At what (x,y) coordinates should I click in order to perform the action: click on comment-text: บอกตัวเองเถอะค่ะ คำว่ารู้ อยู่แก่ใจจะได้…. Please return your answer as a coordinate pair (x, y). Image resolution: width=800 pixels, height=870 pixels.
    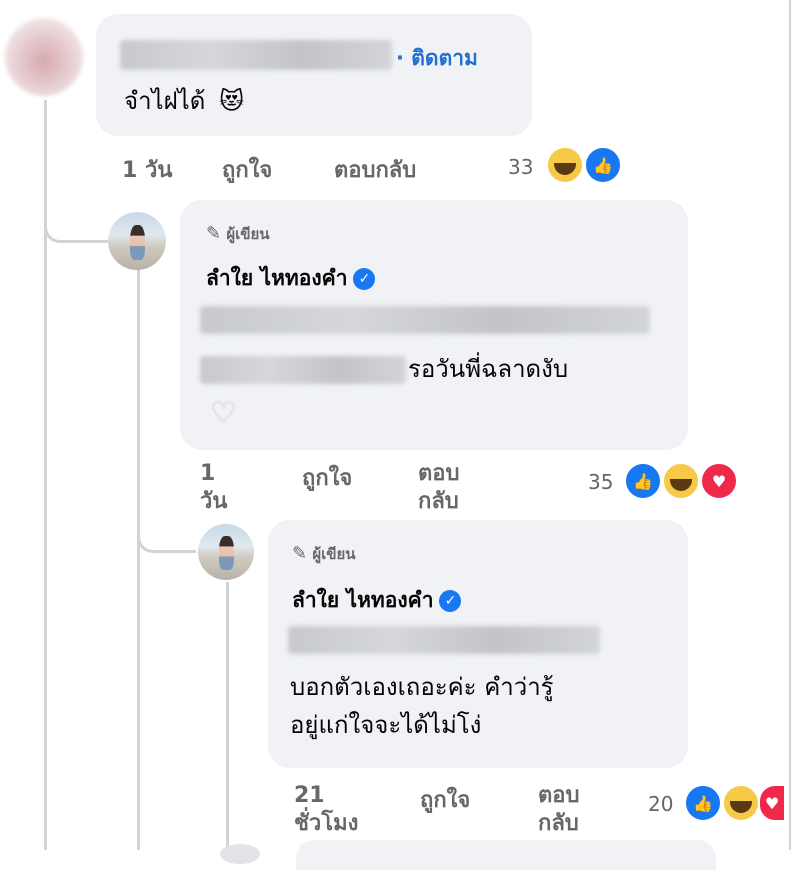
    Looking at the image, I should click on (422, 706).